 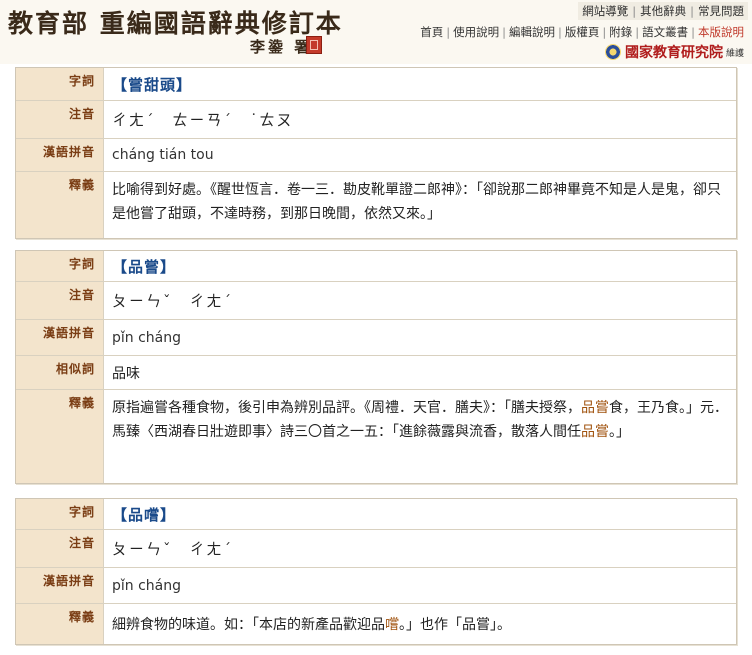 What do you see at coordinates (392, 625) in the screenshot?
I see `highlight-term: 嚐` at bounding box center [392, 625].